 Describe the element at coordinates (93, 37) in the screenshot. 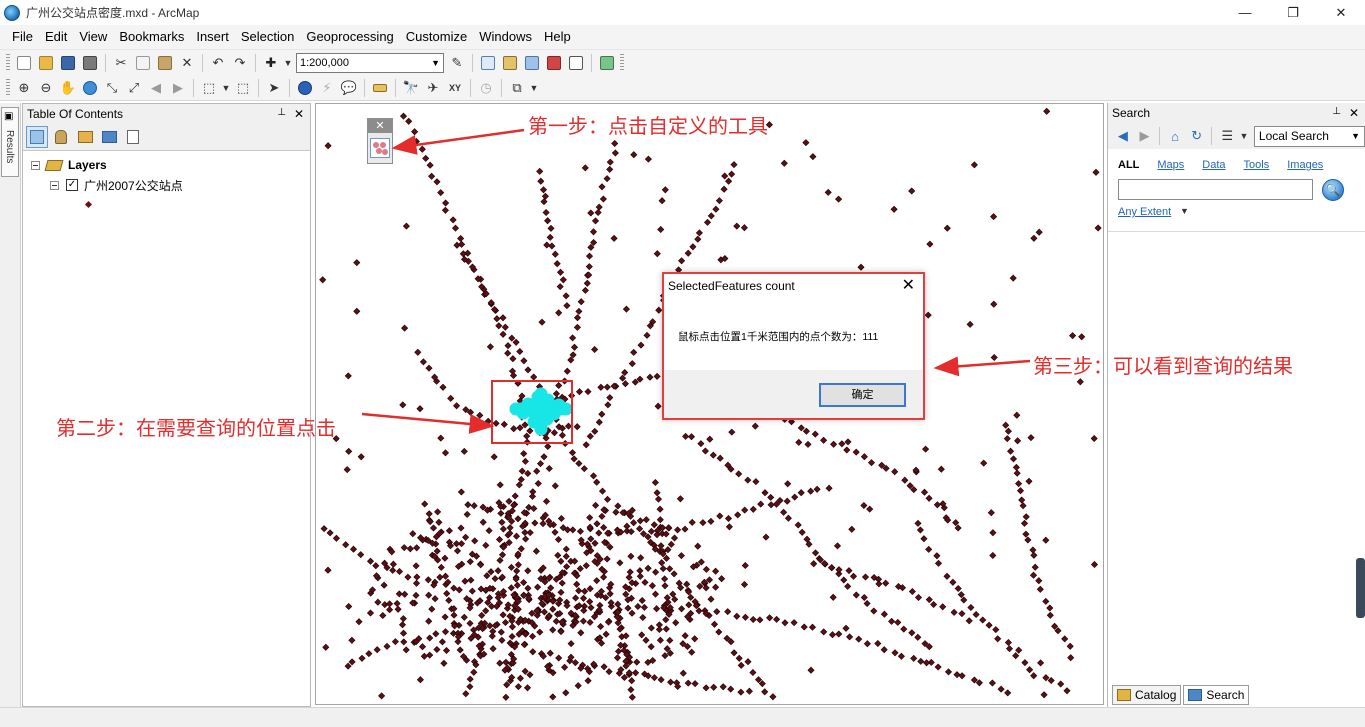

I see `menu-view: View` at that location.